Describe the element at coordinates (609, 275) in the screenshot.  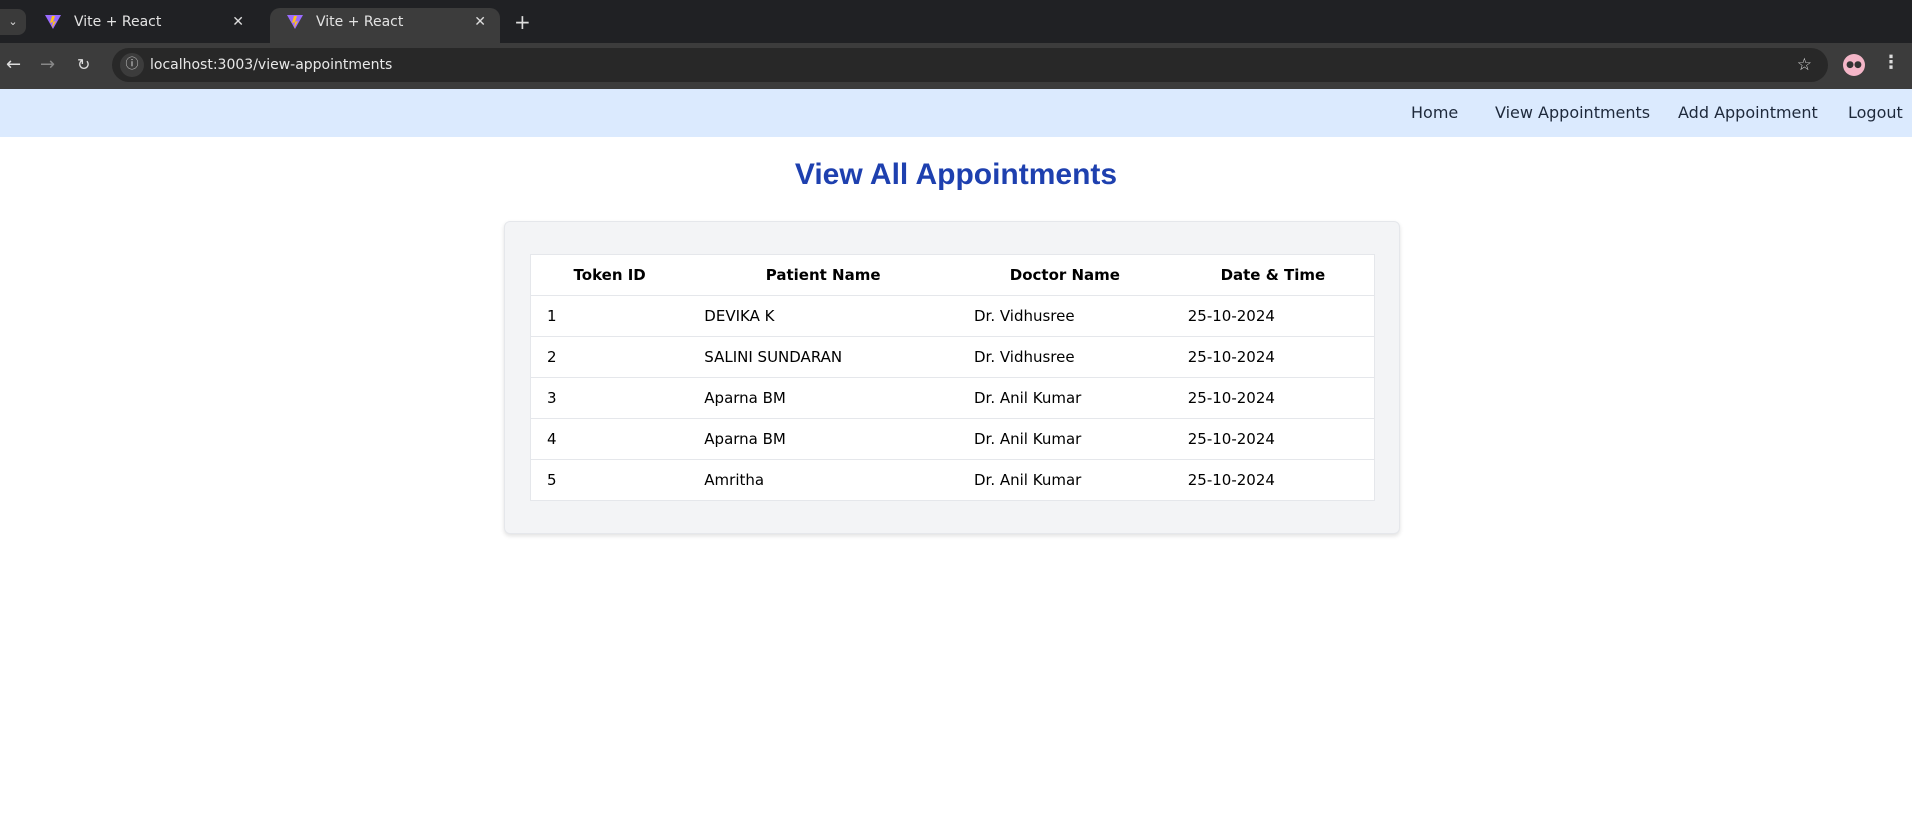
I see `header-token-id: Token ID` at that location.